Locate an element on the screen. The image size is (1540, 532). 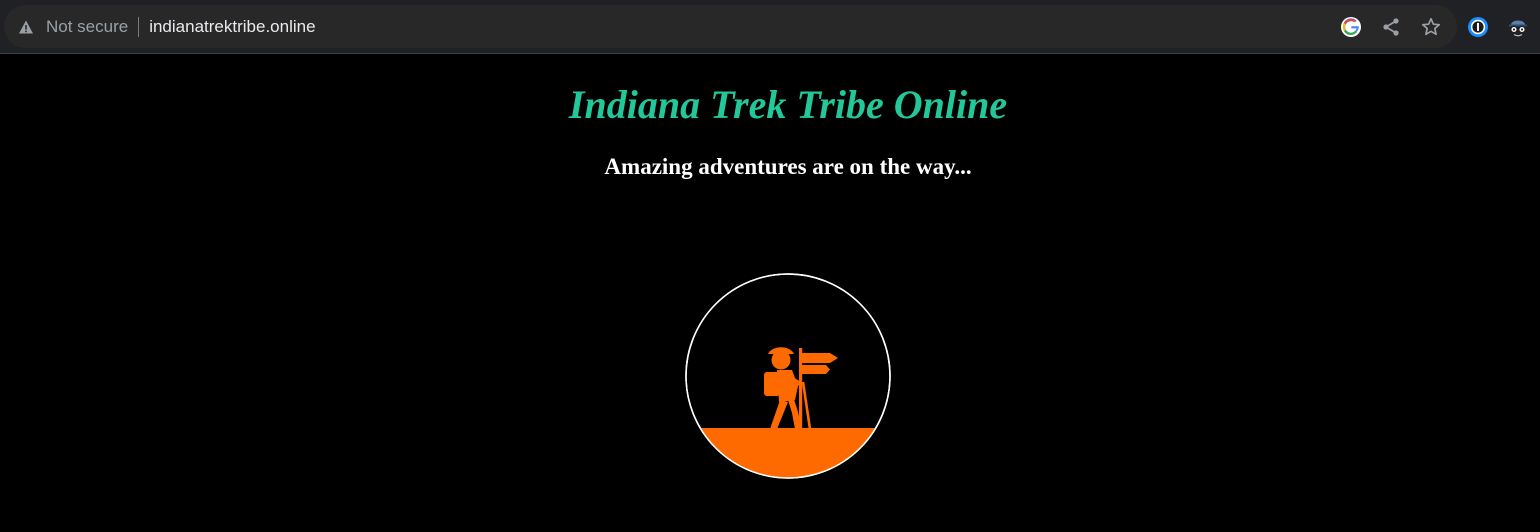
security-status-label: Not secure is located at coordinates (87, 27).